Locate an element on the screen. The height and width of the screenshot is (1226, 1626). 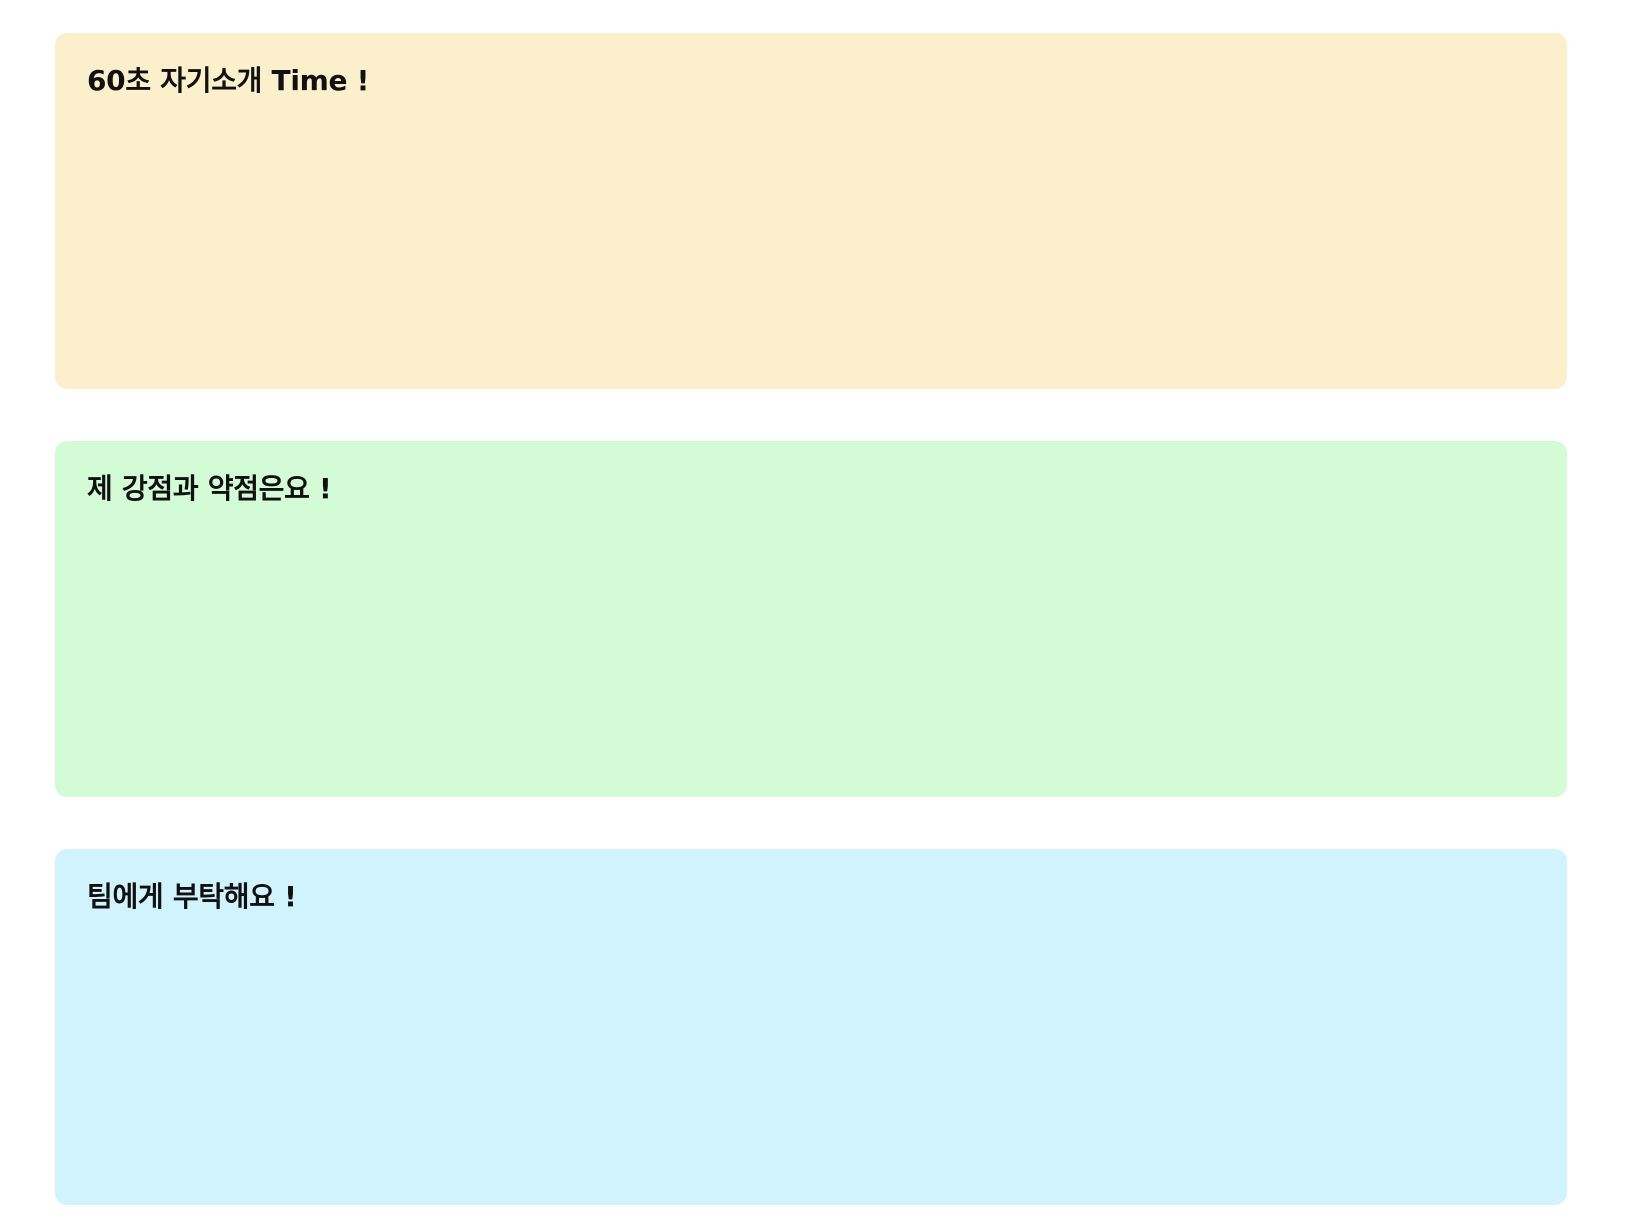
team-request-callout-title: 팀에게 부탁해요 ! is located at coordinates (192, 896).